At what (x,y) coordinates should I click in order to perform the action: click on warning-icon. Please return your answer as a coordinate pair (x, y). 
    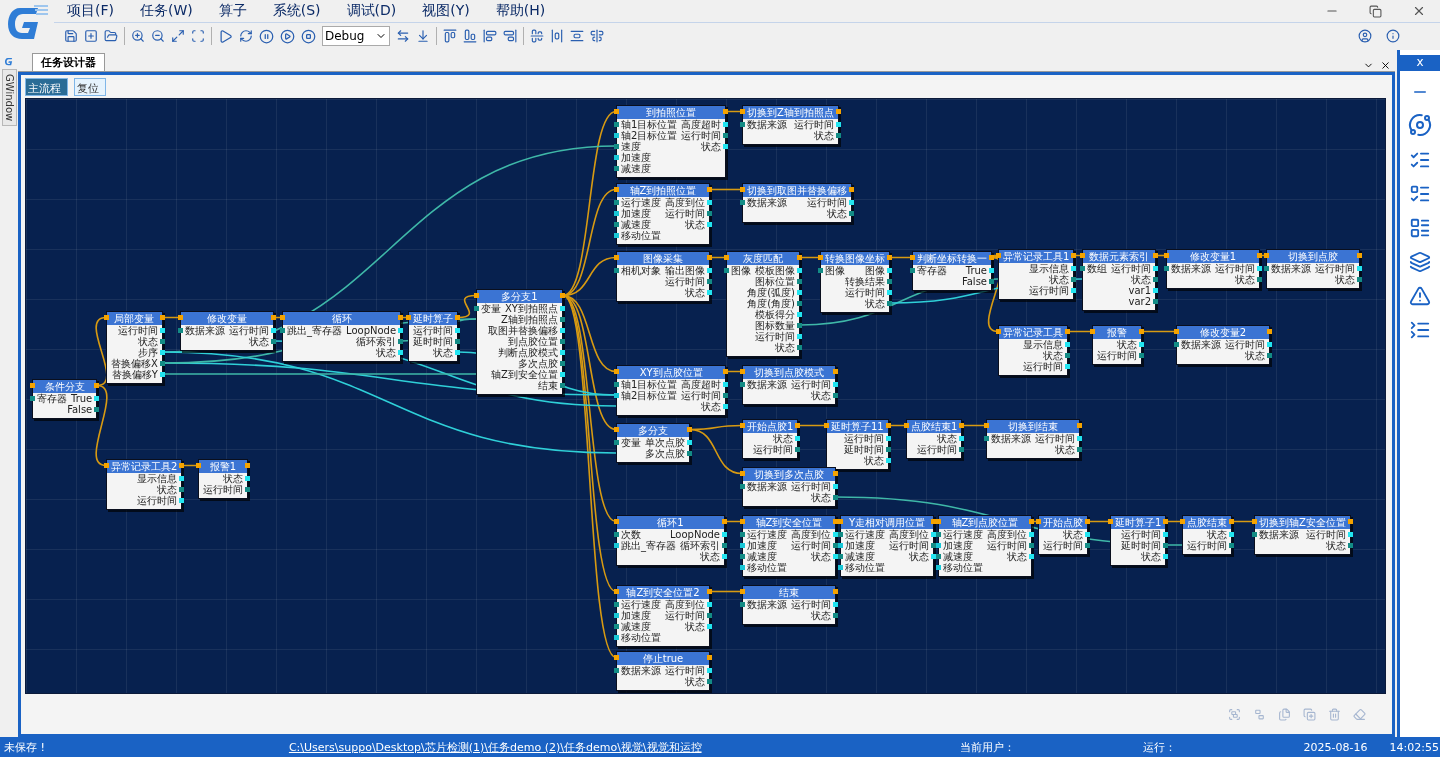
    Looking at the image, I should click on (1420, 296).